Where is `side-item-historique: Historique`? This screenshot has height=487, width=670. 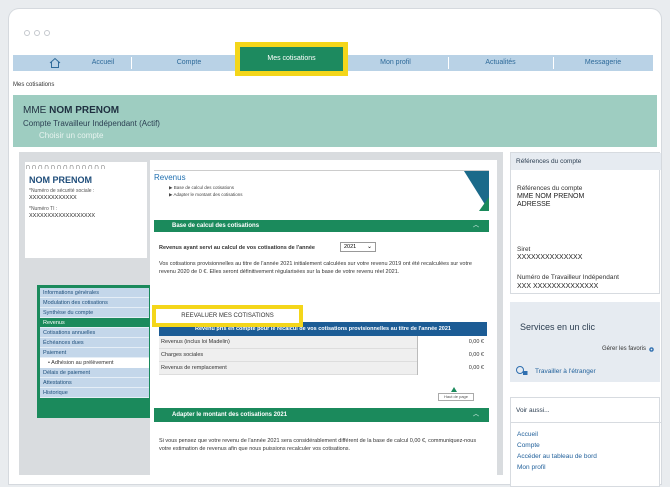
side-item-historique: Historique is located at coordinates (94, 393).